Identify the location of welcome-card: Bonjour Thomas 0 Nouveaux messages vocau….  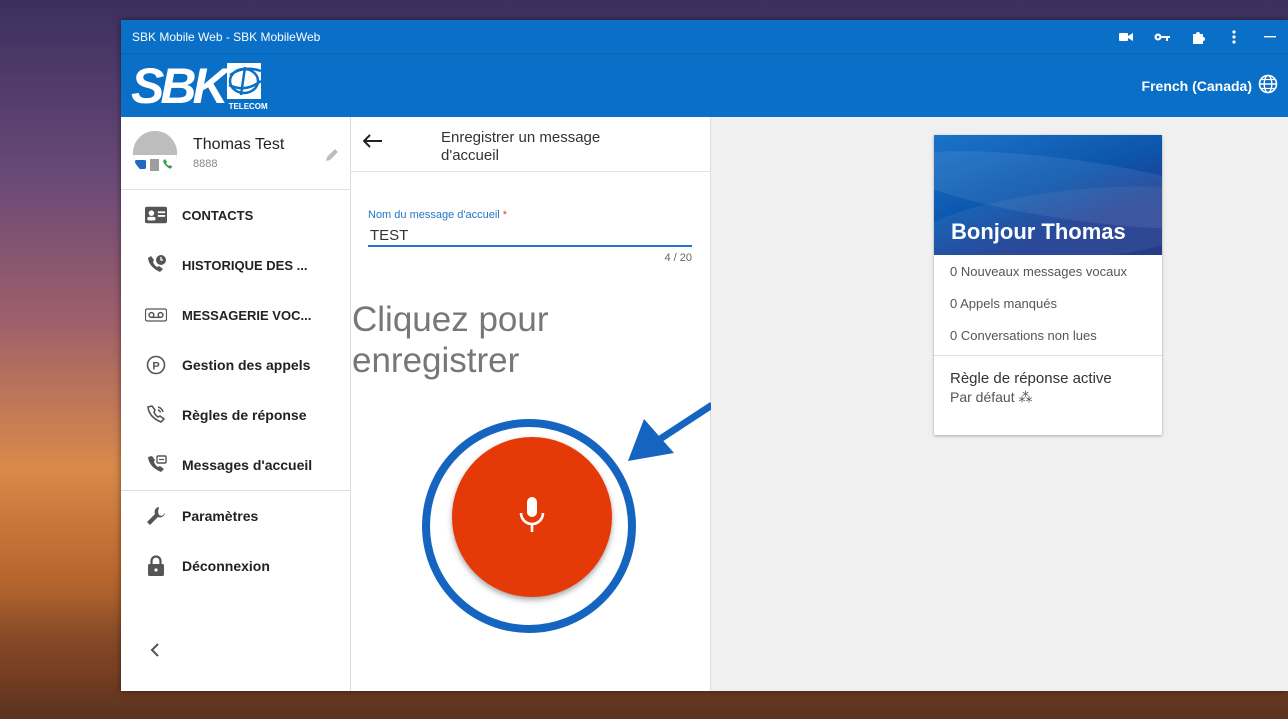
(1048, 285).